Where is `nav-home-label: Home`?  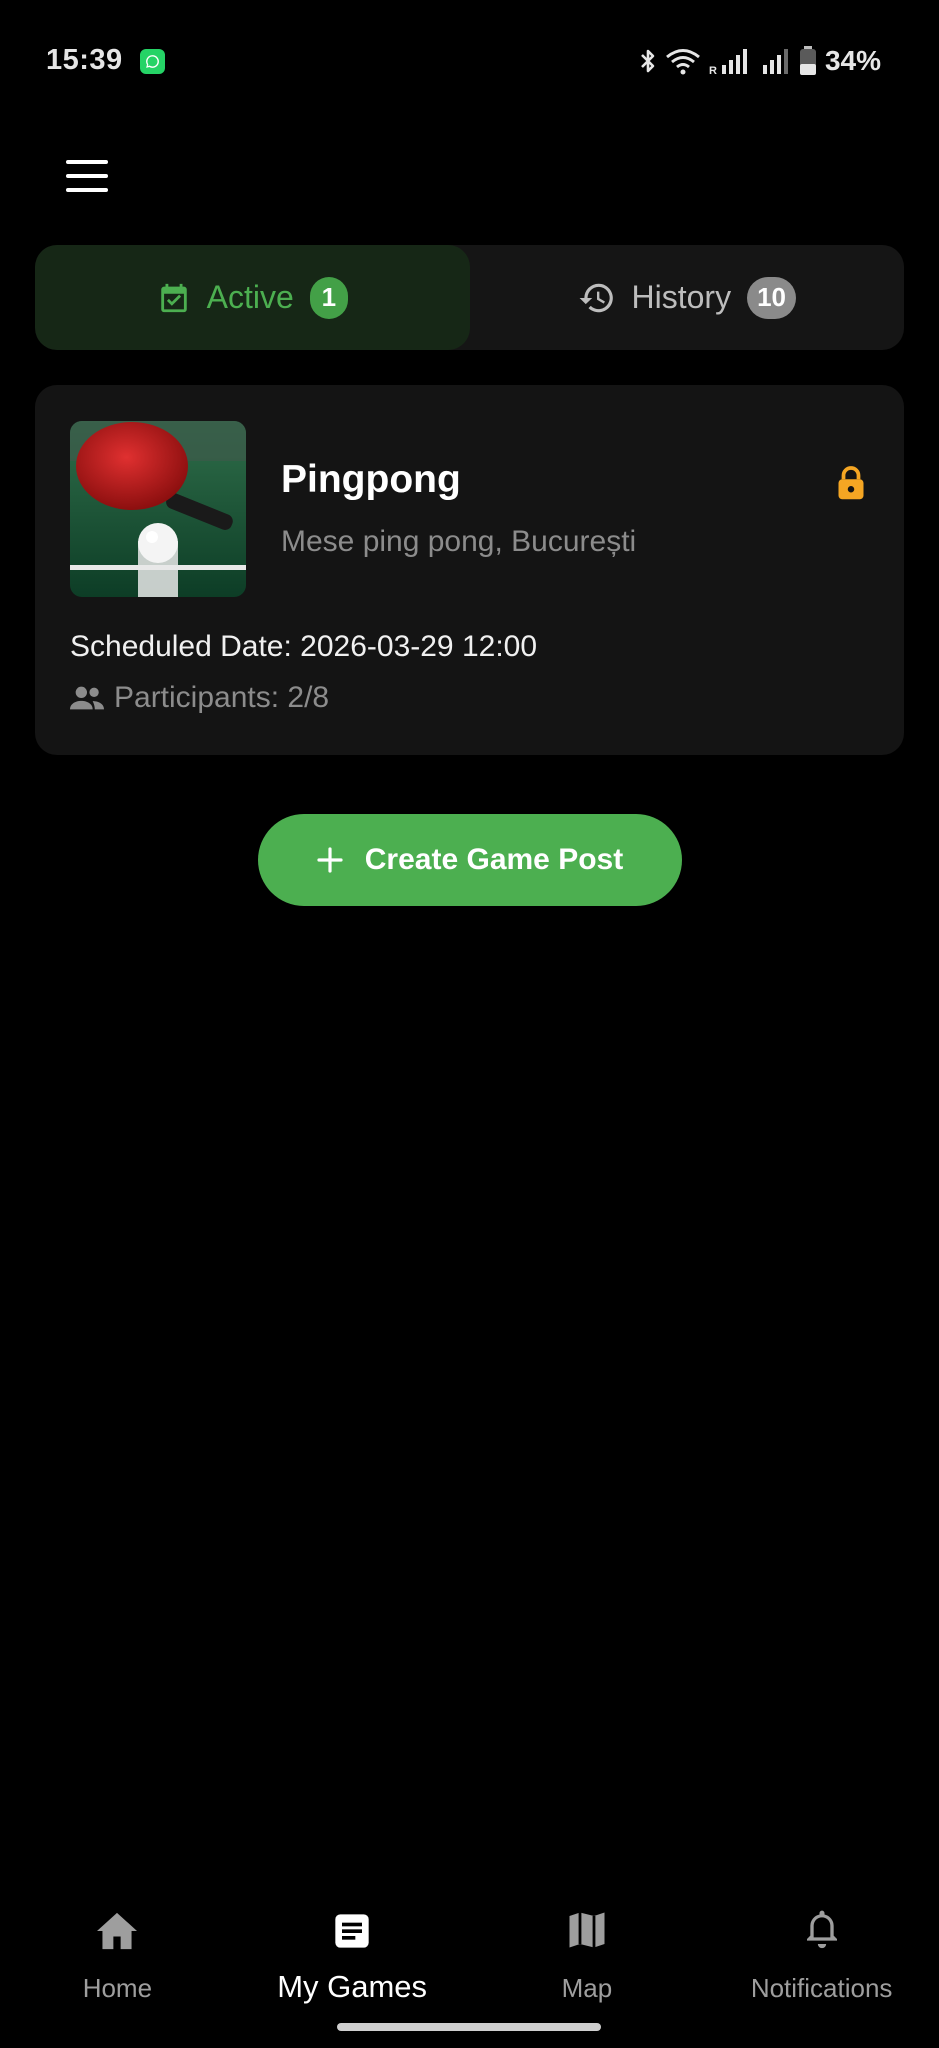
nav-home-label: Home is located at coordinates (117, 1988).